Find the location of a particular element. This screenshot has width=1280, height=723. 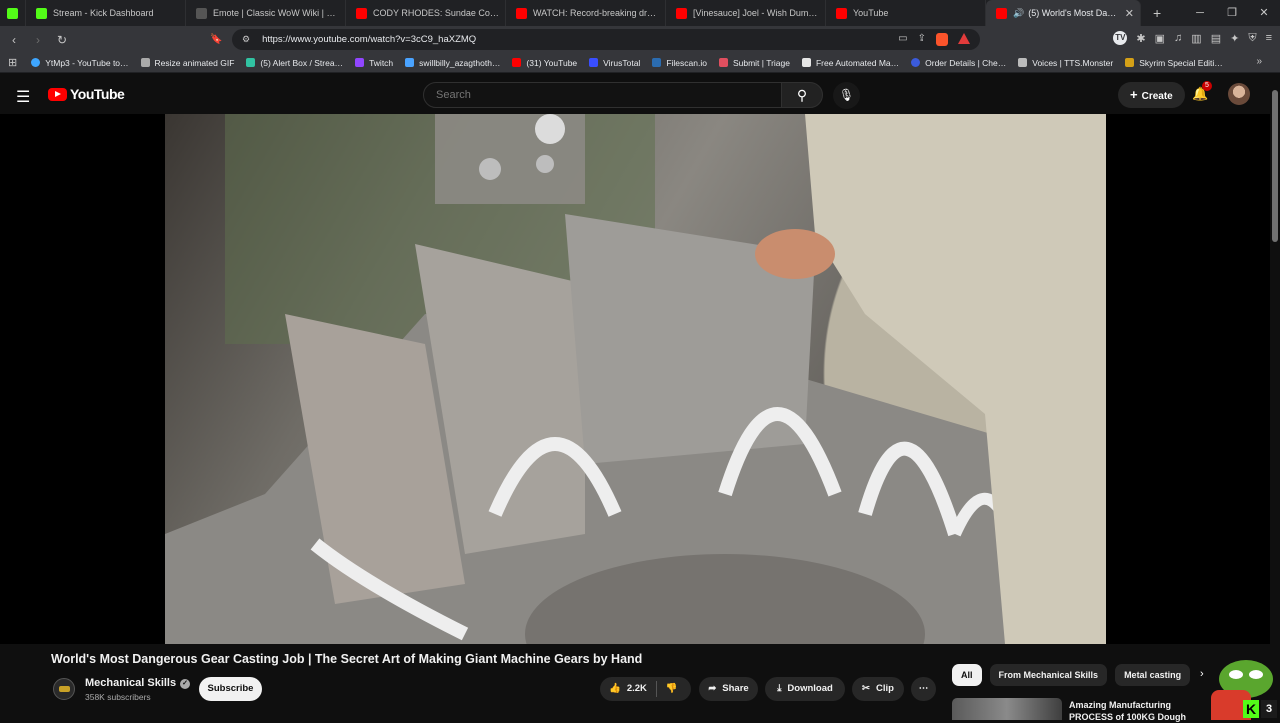

channel-avatar is located at coordinates (64, 689).